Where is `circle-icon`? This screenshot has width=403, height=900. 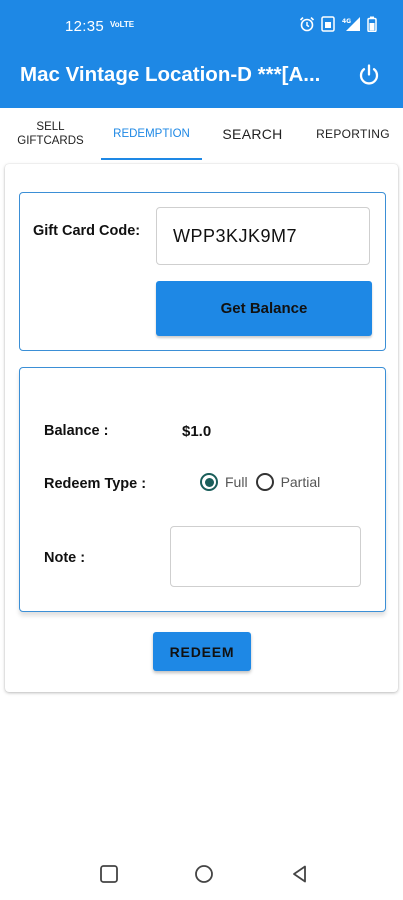 circle-icon is located at coordinates (204, 874).